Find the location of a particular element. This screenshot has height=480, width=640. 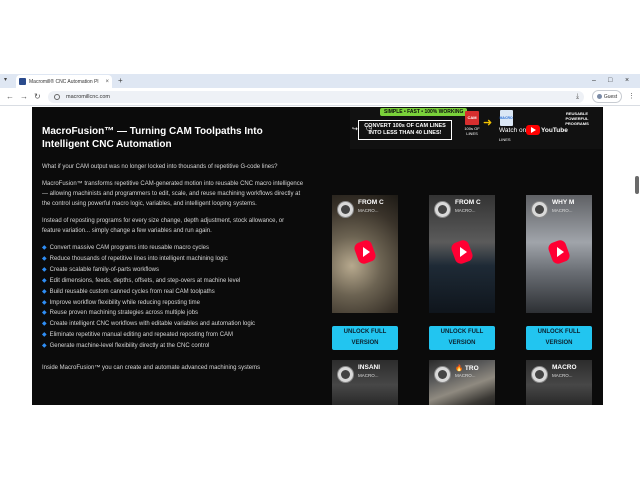

video-title: MACRO is located at coordinates (564, 367).